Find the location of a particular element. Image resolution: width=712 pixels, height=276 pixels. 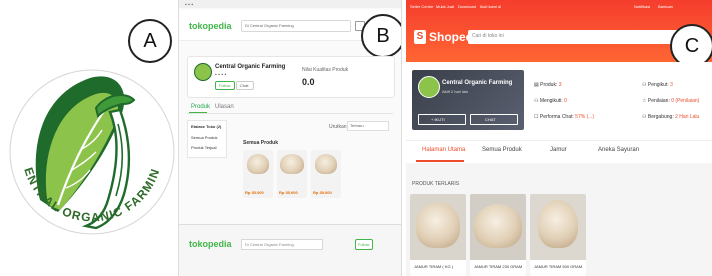

shopee-product-card: JAMUR TIRAM 500 GRAM is located at coordinates (558, 235).